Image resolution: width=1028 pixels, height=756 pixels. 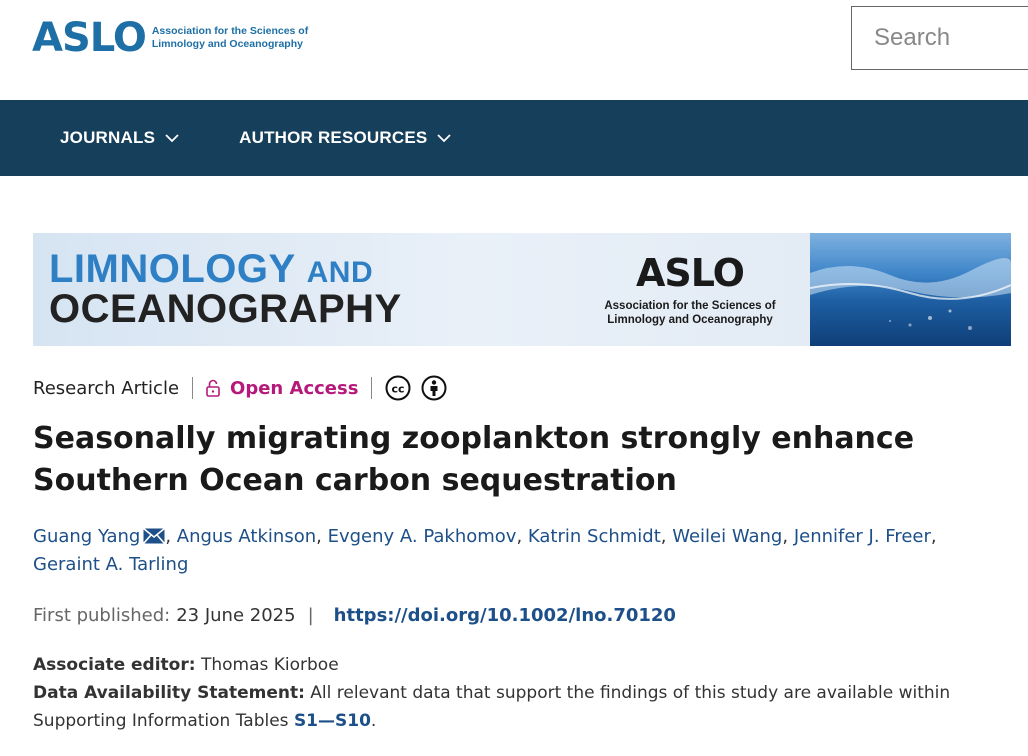 I want to click on author-link: Jennifer J. Freer, so click(x=862, y=536).